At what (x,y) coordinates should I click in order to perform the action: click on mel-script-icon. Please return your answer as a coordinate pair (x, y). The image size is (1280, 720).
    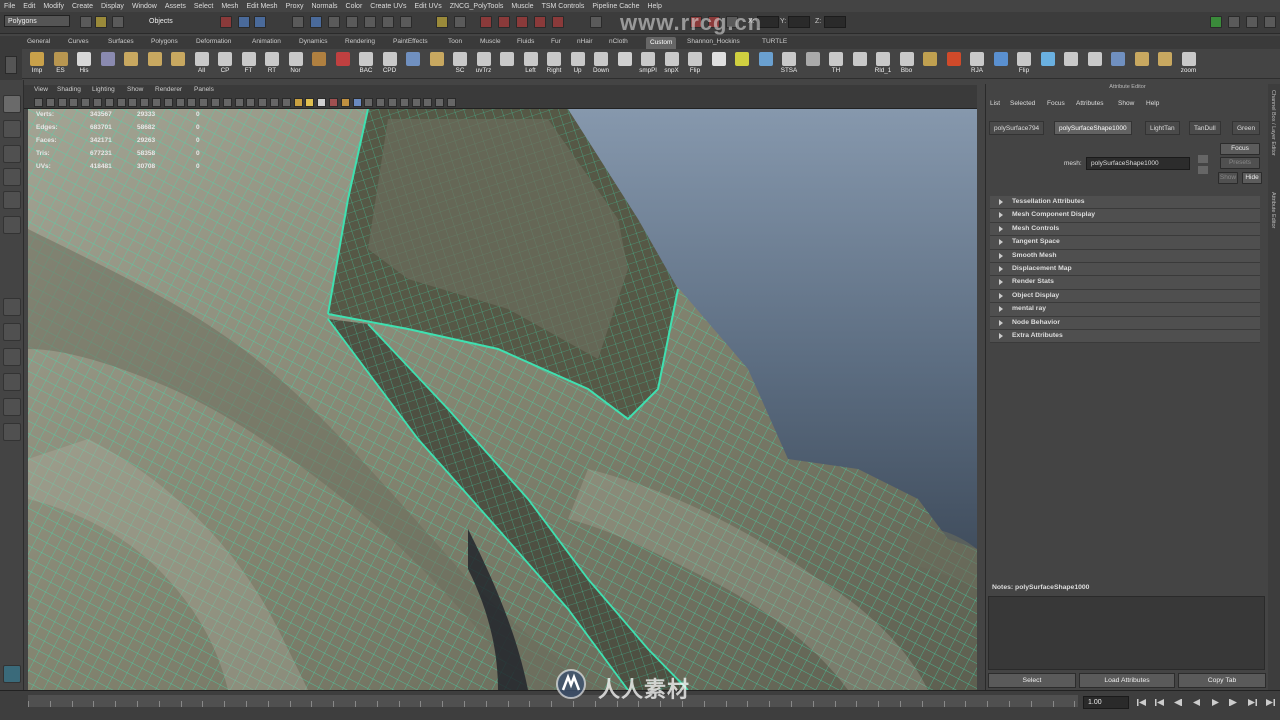
    Looking at the image, I should click on (12, 674).